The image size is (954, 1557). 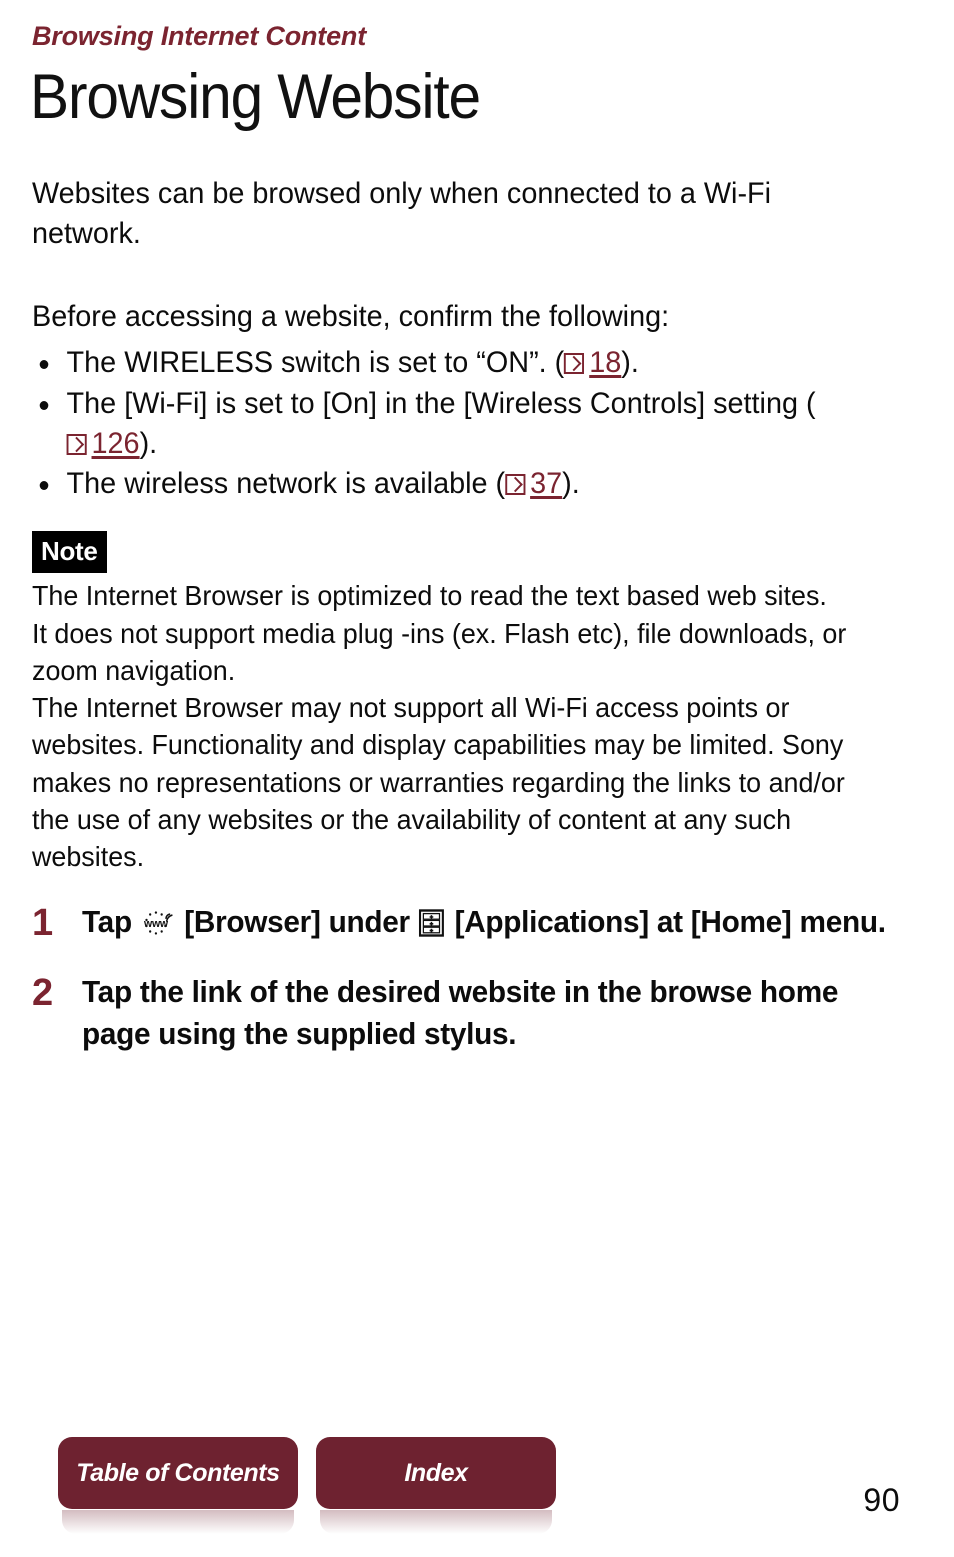 I want to click on table-of-contents-button: Table of Contents, so click(x=178, y=1485).